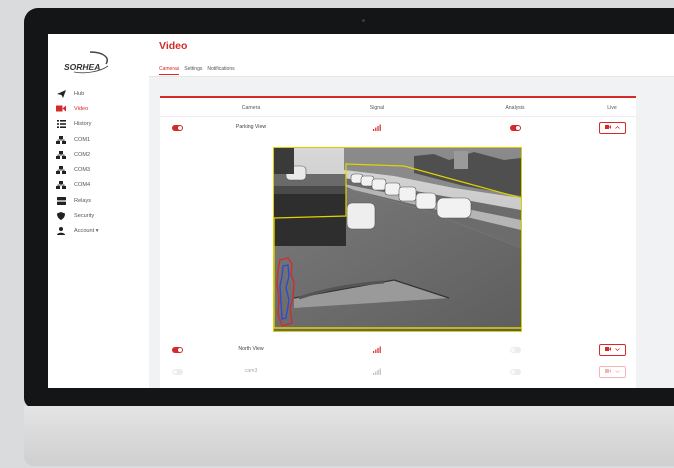 This screenshot has height=468, width=674. Describe the element at coordinates (82, 170) in the screenshot. I see `sidebar-item-label: COM3` at that location.